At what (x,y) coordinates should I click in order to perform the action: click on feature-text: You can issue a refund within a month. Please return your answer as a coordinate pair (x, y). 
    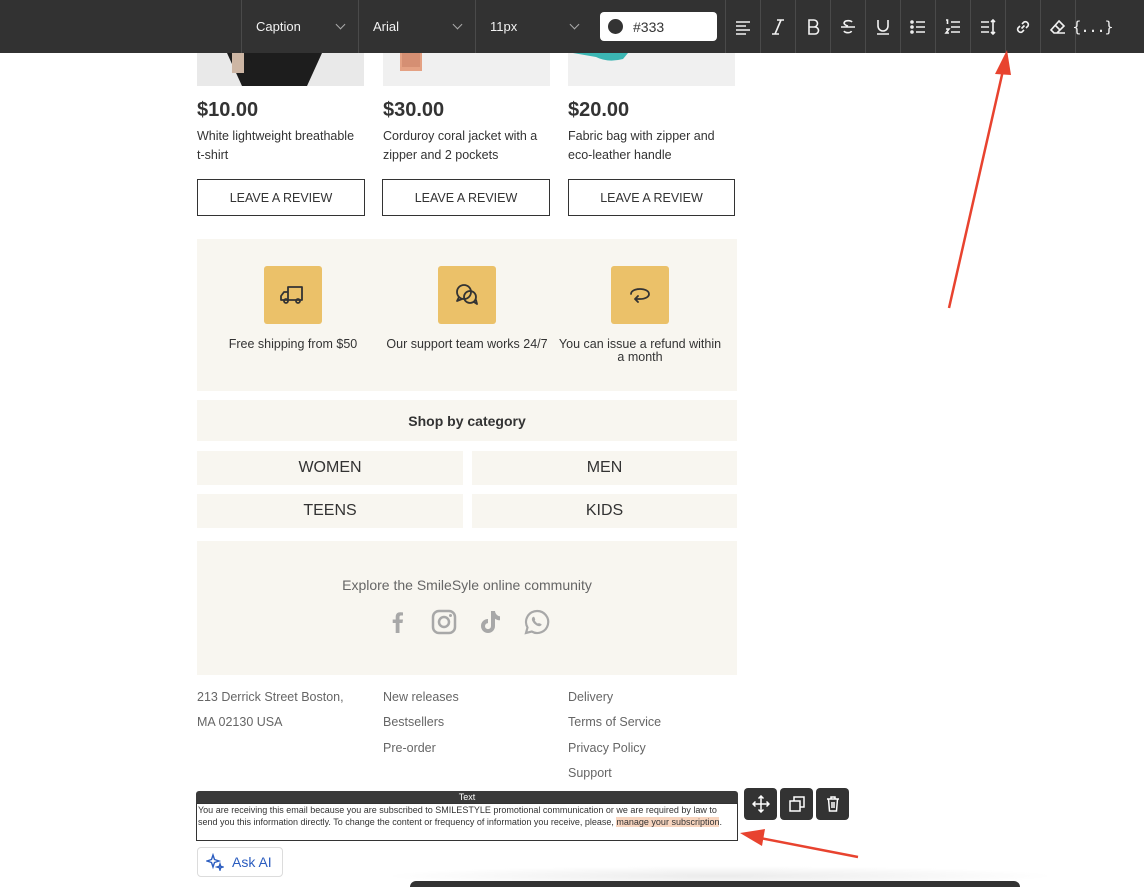
    Looking at the image, I should click on (640, 350).